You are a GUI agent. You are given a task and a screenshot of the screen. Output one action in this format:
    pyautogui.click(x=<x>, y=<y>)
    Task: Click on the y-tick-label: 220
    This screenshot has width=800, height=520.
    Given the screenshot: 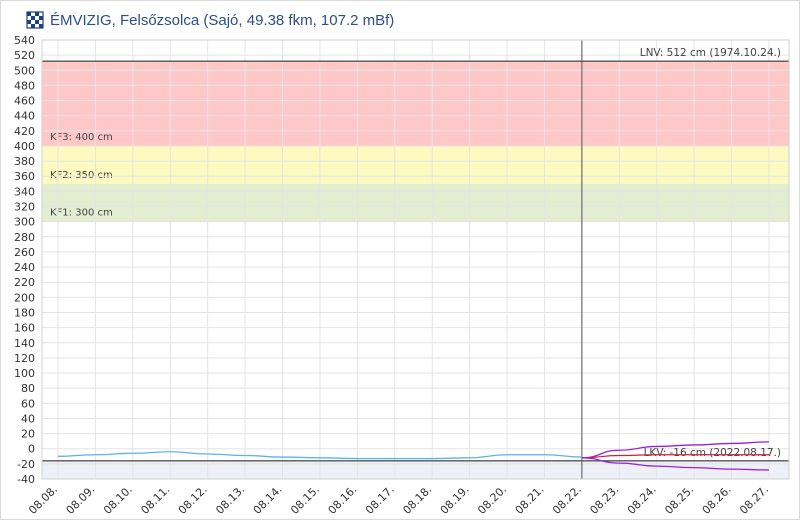 What is the action you would take?
    pyautogui.click(x=24, y=282)
    